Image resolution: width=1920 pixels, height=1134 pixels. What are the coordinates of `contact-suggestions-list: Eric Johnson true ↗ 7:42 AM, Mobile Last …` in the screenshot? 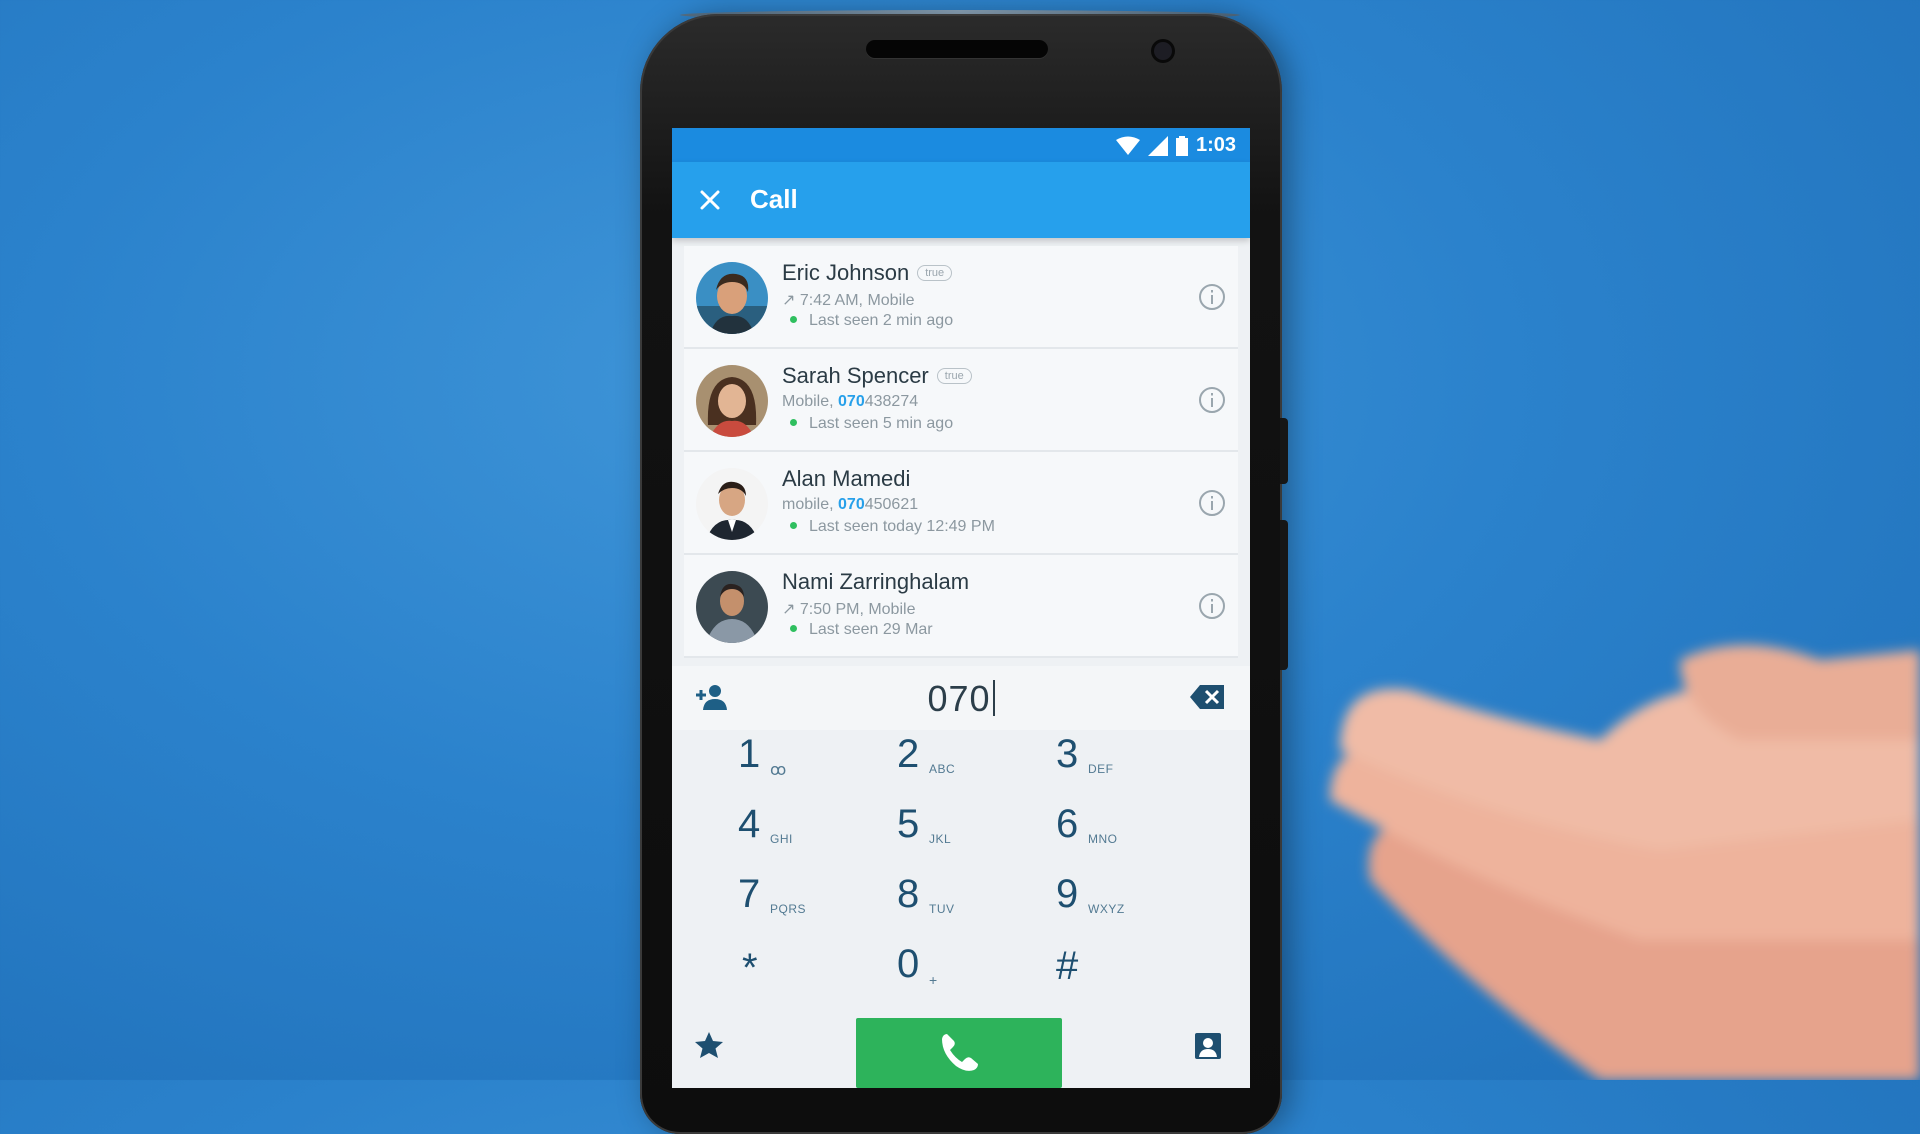 It's located at (961, 452).